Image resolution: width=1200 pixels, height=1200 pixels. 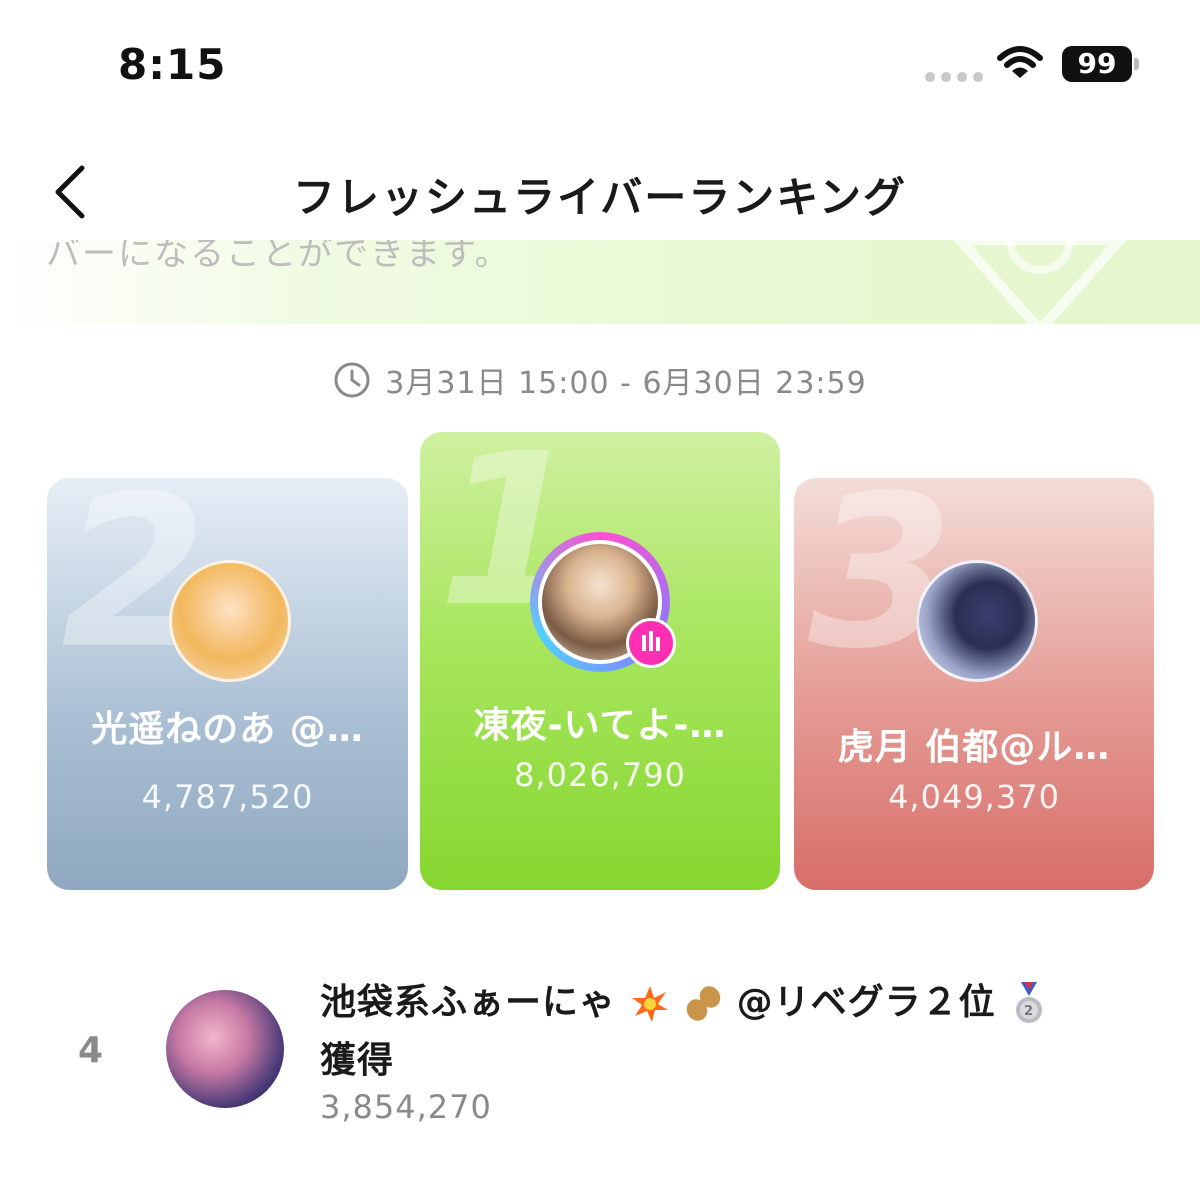 What do you see at coordinates (406, 1107) in the screenshot?
I see `list-liver-score: 3,854,270` at bounding box center [406, 1107].